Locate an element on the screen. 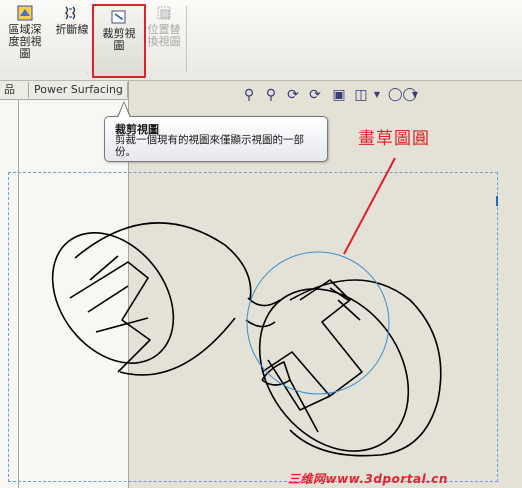  left-cylinder-body is located at coordinates (163, 299).